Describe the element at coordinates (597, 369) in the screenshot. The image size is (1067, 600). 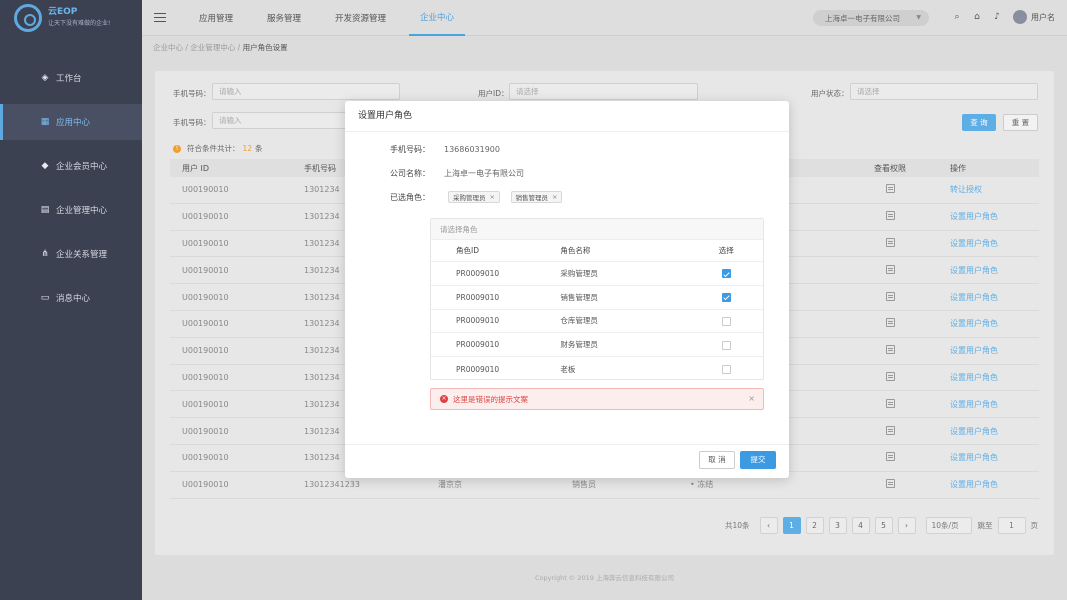
I see `role-row: PR0009010 老板` at that location.